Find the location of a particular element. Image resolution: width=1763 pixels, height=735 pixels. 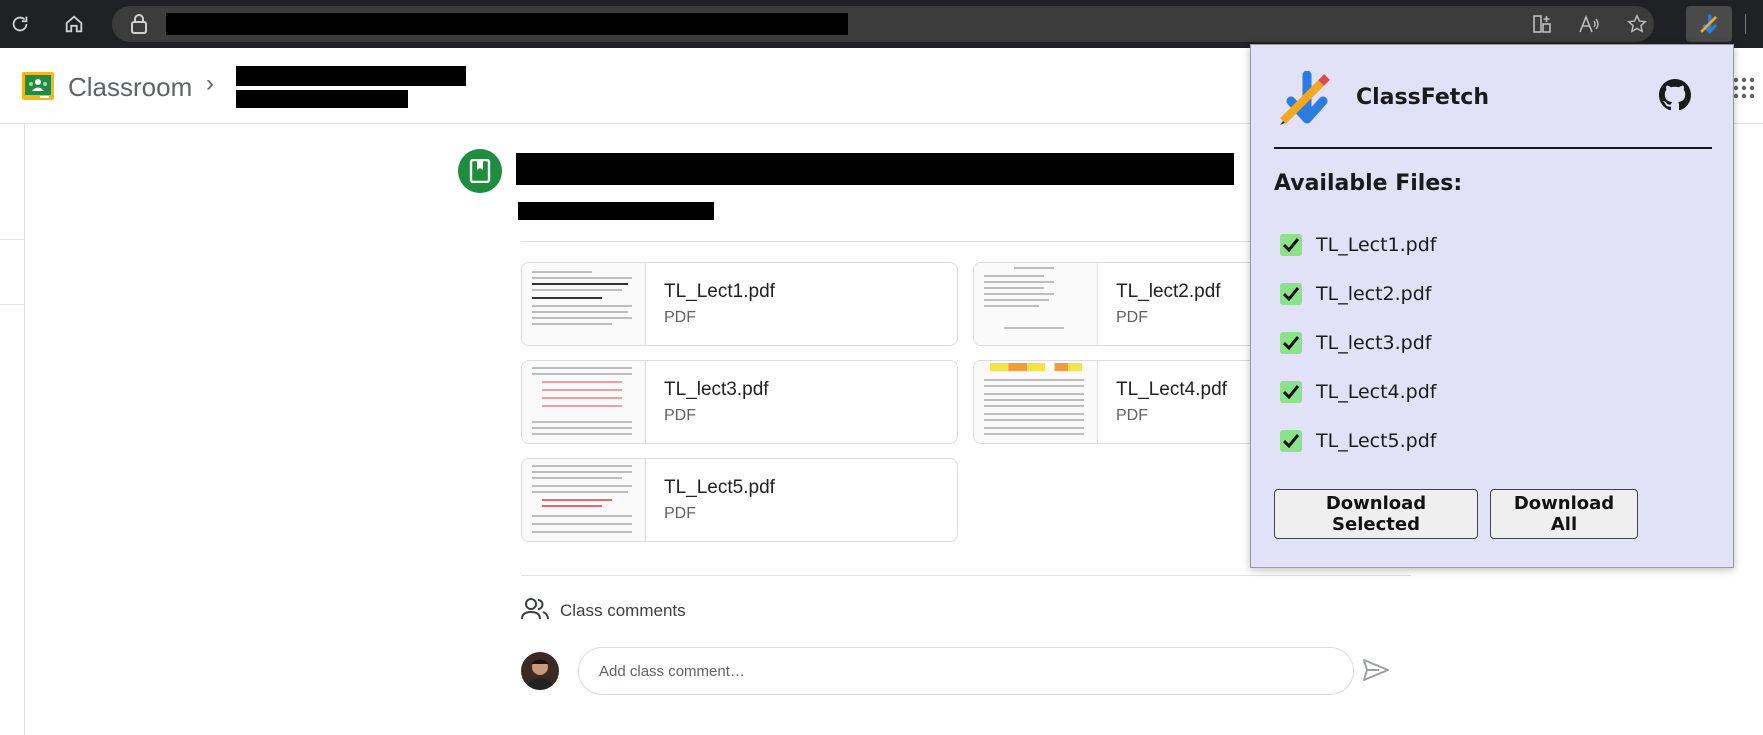

apps-grid-icon is located at coordinates (1744, 88).